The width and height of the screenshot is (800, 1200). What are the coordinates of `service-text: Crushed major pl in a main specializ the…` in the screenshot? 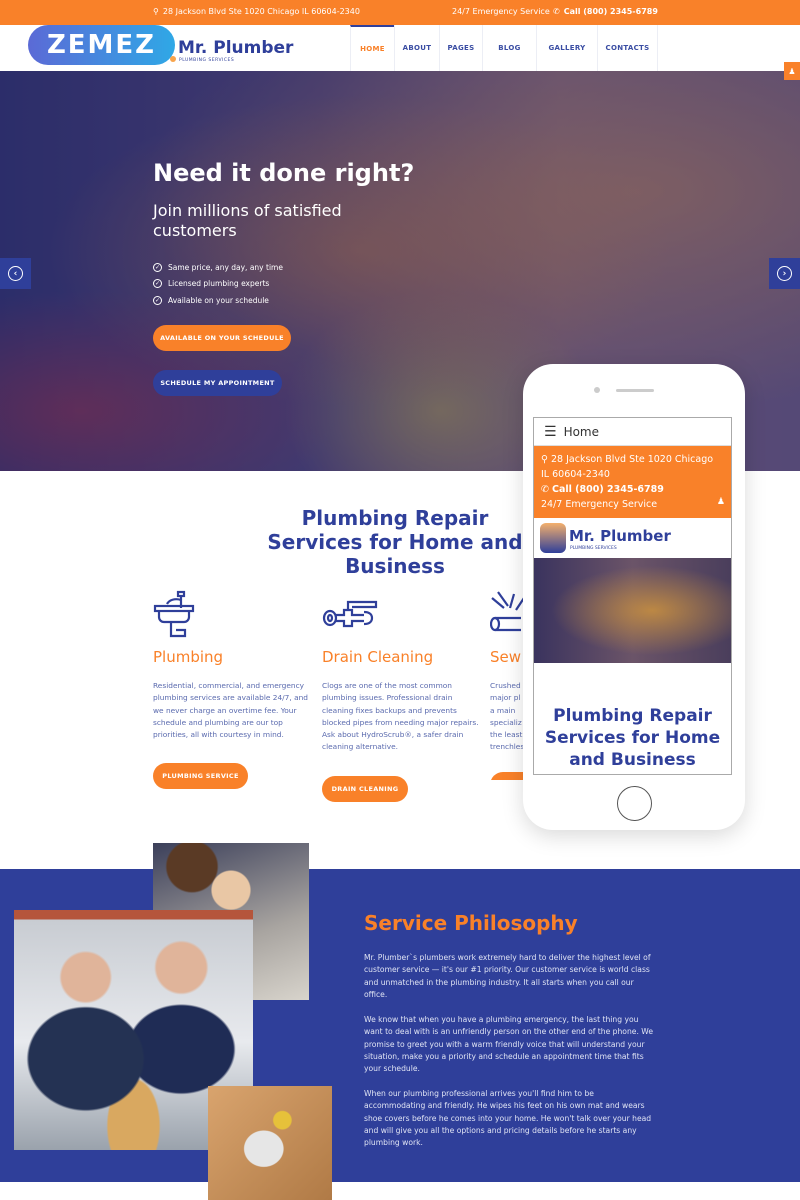 It's located at (506, 716).